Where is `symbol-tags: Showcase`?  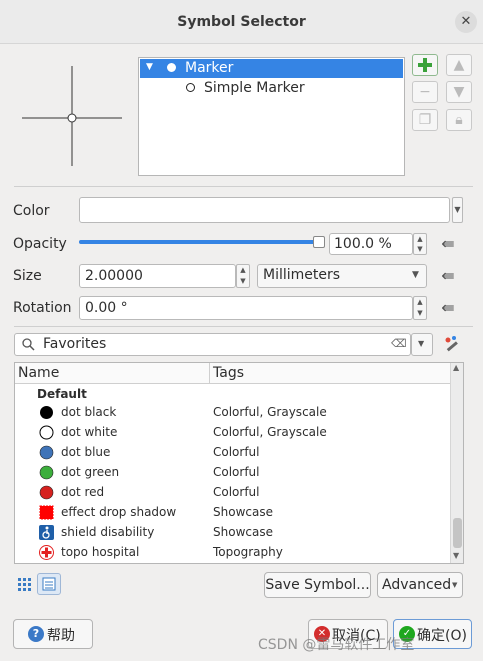
symbol-tags: Showcase is located at coordinates (243, 532).